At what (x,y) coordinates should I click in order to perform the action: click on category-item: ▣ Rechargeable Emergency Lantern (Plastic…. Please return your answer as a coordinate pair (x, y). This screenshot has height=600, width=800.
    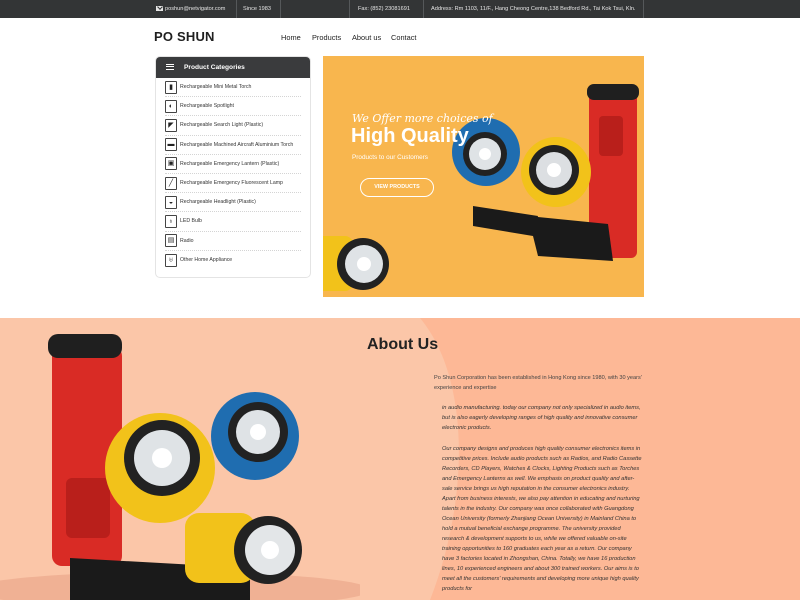
    Looking at the image, I should click on (233, 164).